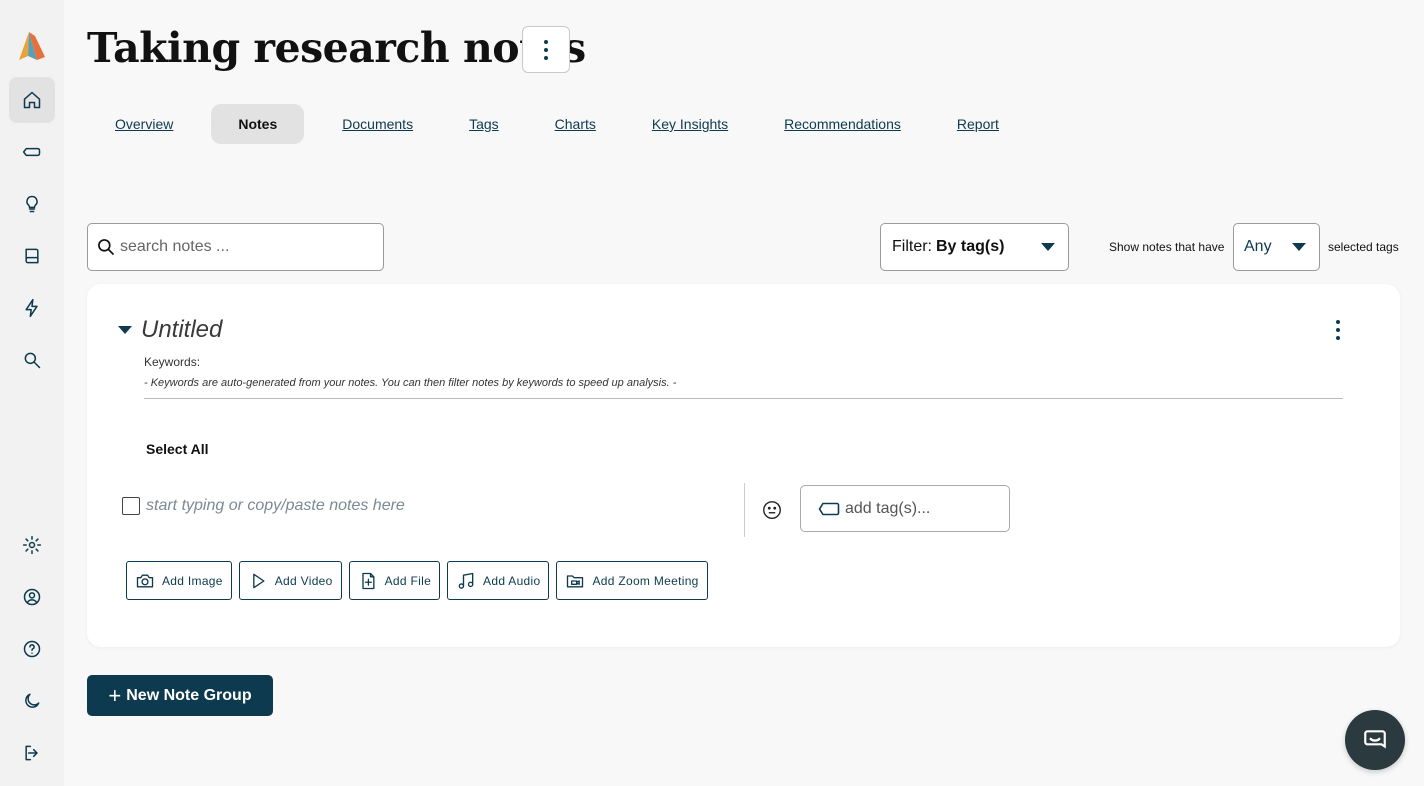 This screenshot has height=786, width=1424. Describe the element at coordinates (172, 362) in the screenshot. I see `keywords-label: Keywords:` at that location.